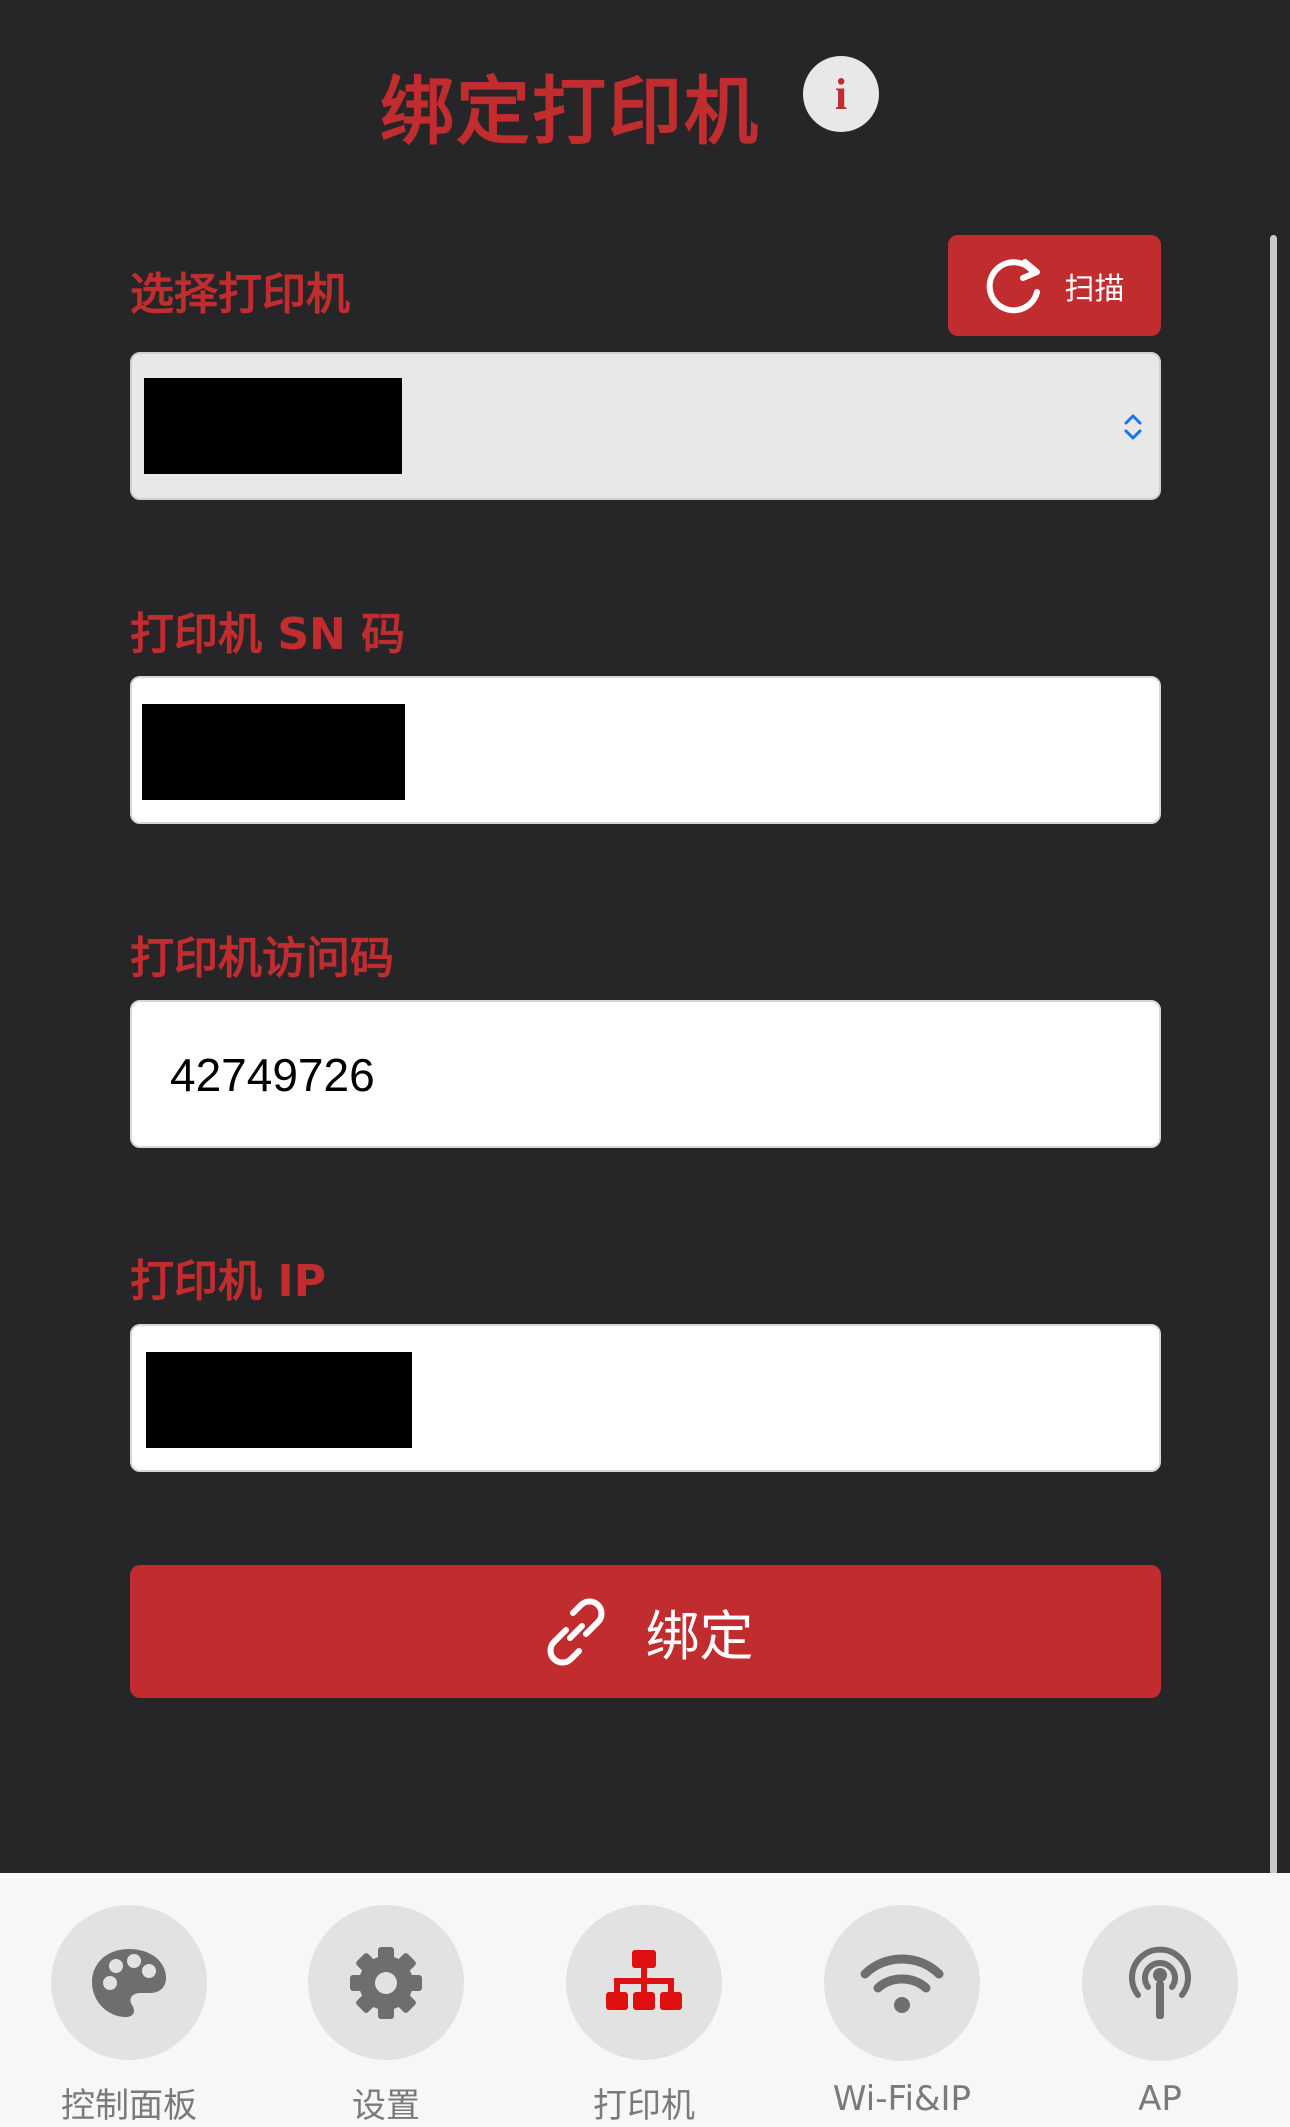 This screenshot has width=1290, height=2127. Describe the element at coordinates (1160, 2099) in the screenshot. I see `tab-ap-label: AP` at that location.